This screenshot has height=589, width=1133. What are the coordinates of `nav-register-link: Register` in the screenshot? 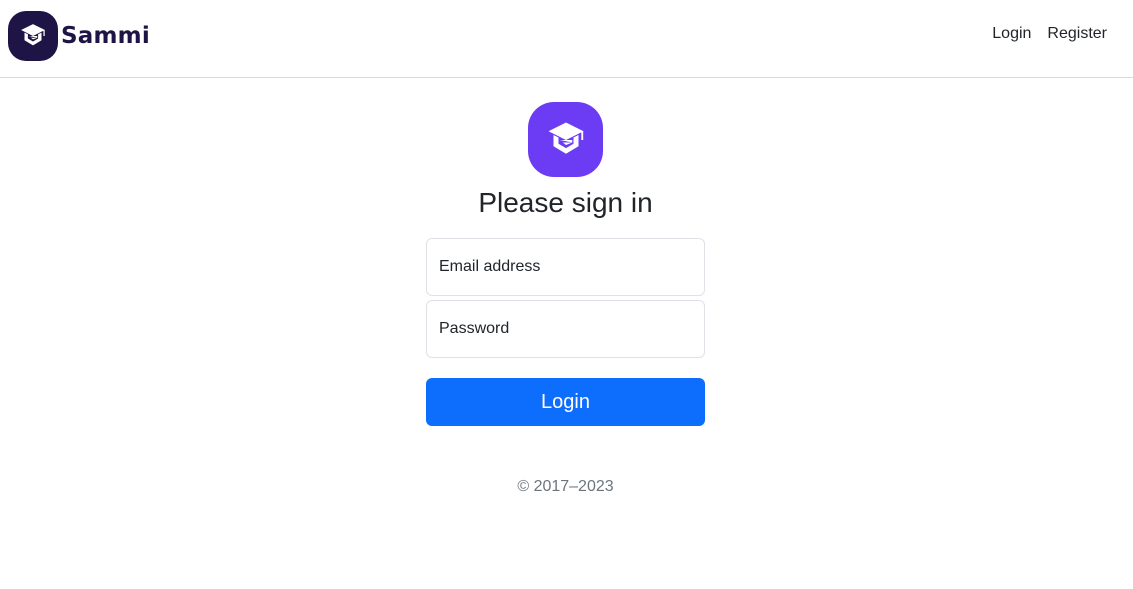 It's located at (1077, 34).